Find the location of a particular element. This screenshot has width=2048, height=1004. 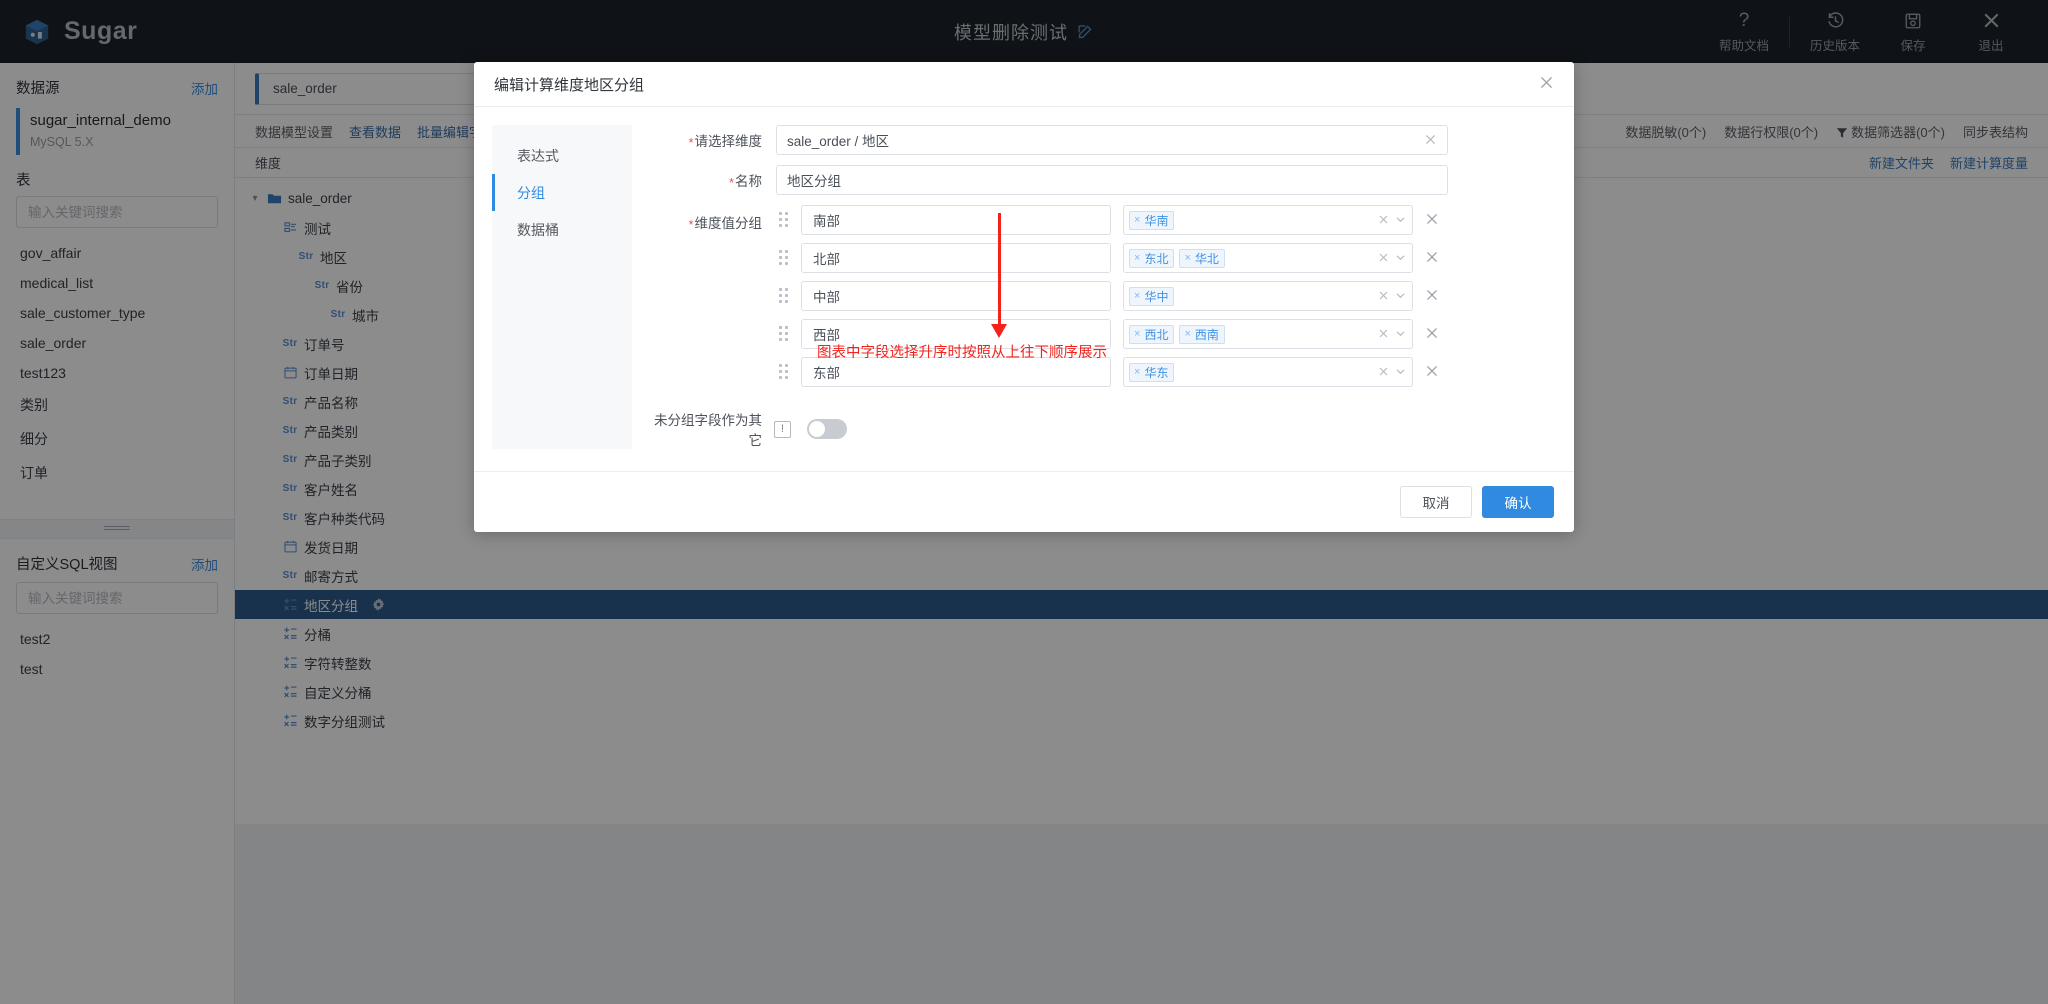

group-name-value: 南部 is located at coordinates (826, 221).